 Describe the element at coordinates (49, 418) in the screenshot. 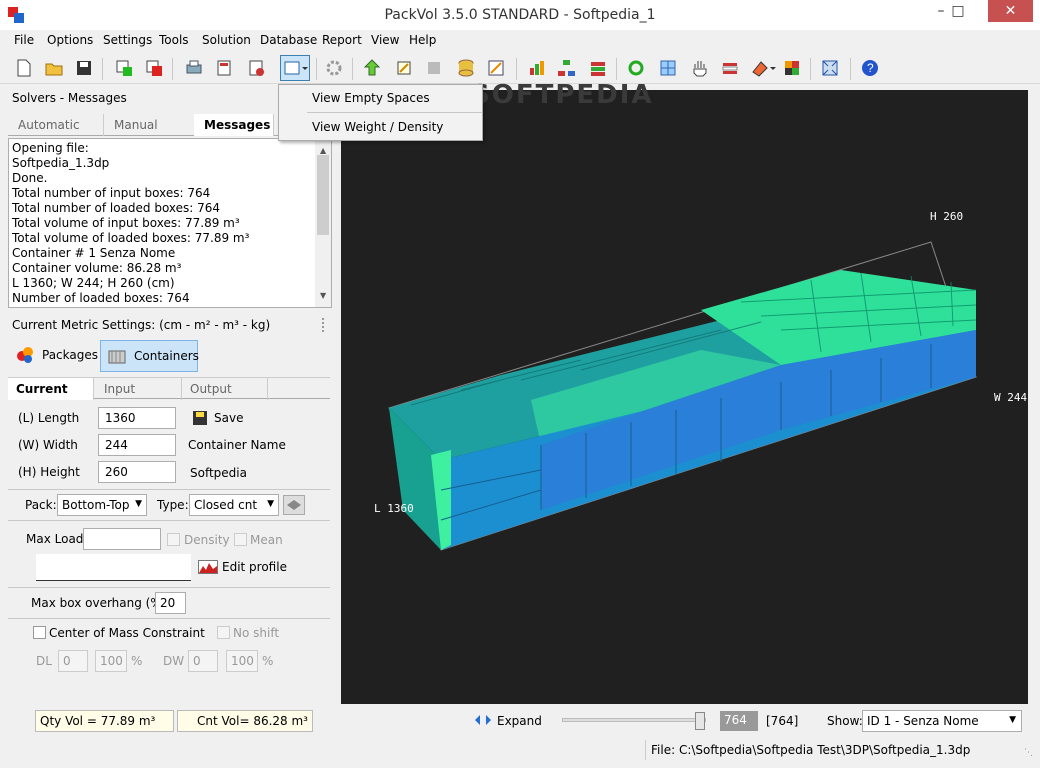

I see `length-label: (L) Length` at that location.